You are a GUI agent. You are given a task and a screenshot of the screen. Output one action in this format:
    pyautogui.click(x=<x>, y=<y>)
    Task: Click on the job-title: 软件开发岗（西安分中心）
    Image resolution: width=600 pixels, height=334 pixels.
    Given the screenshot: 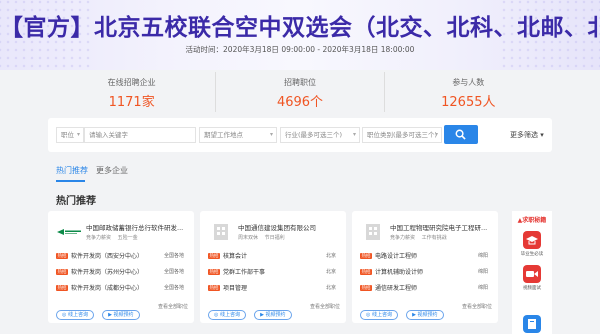 What is the action you would take?
    pyautogui.click(x=107, y=256)
    